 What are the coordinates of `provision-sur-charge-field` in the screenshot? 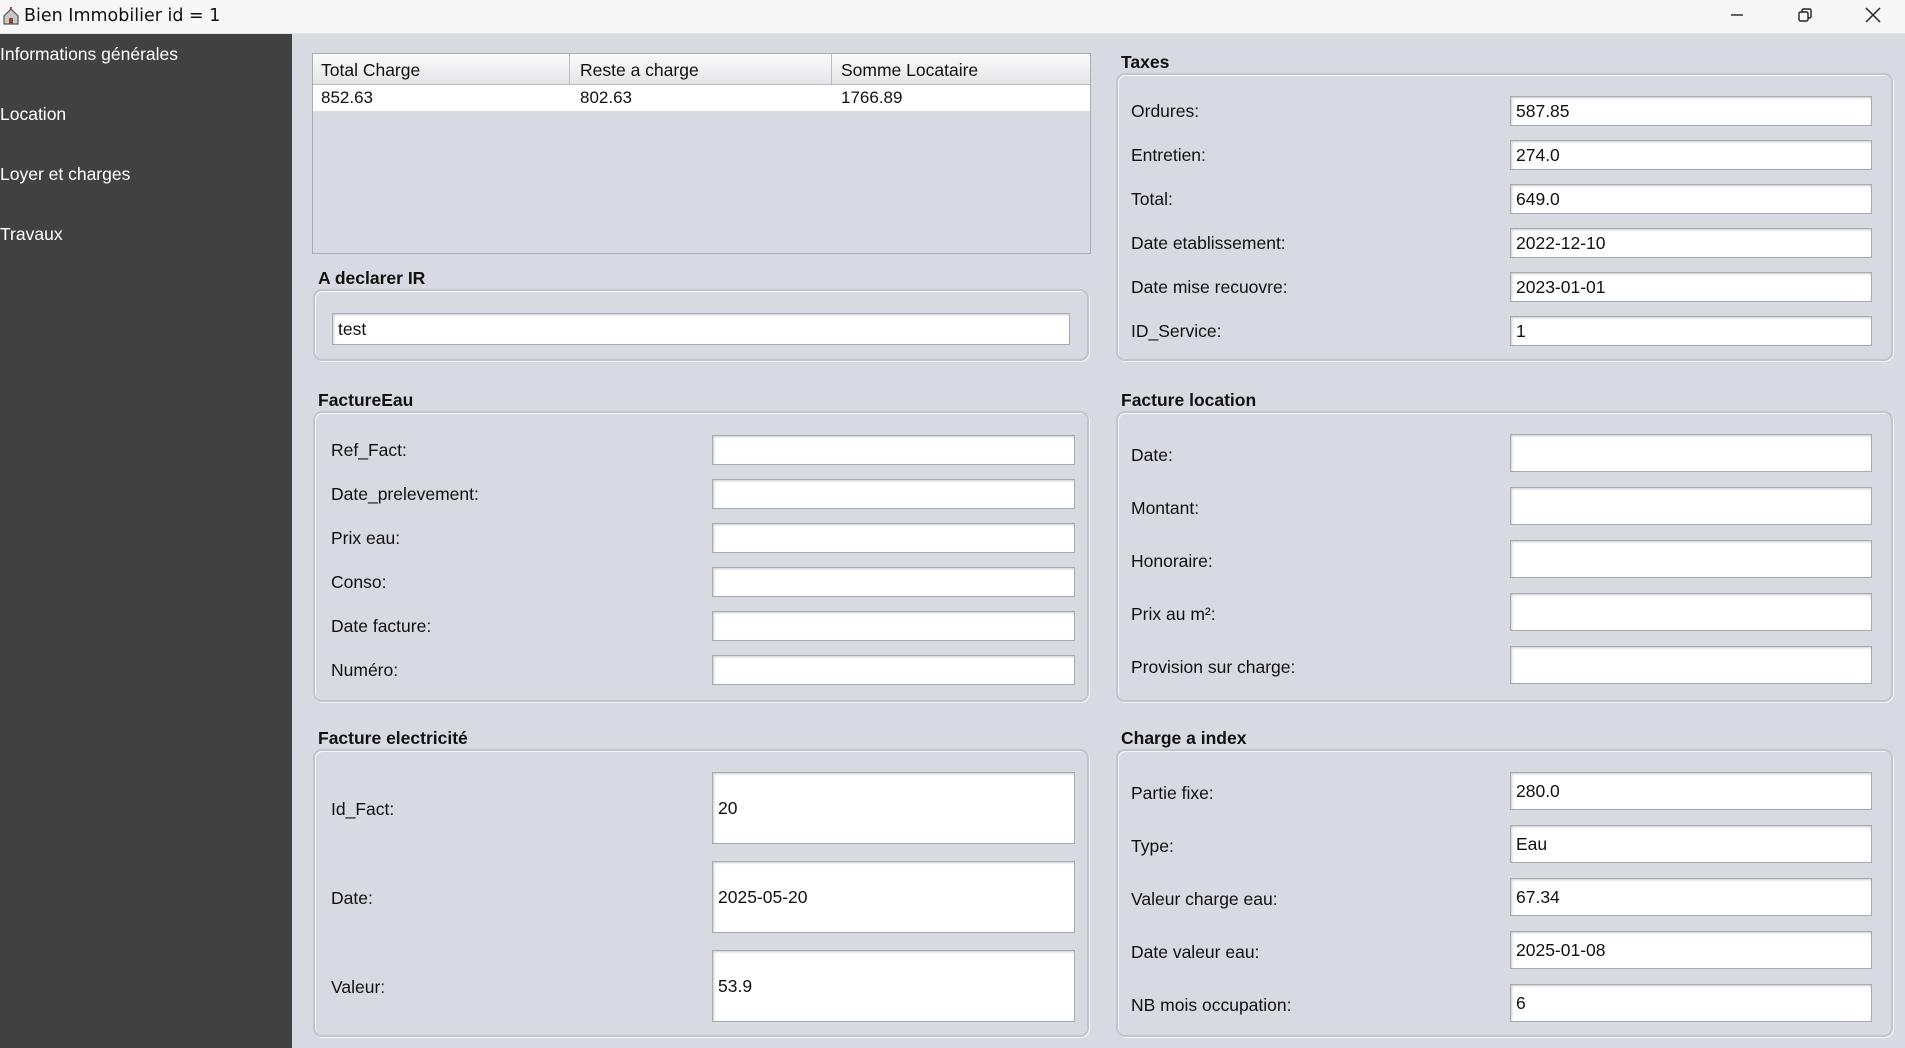 It's located at (1691, 665).